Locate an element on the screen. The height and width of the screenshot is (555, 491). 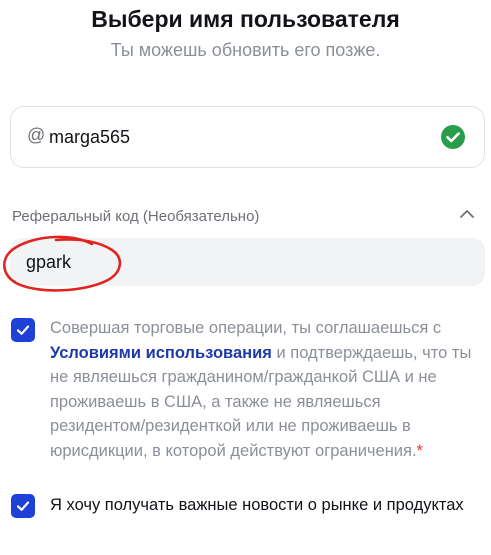
required-mark: * is located at coordinates (419, 450).